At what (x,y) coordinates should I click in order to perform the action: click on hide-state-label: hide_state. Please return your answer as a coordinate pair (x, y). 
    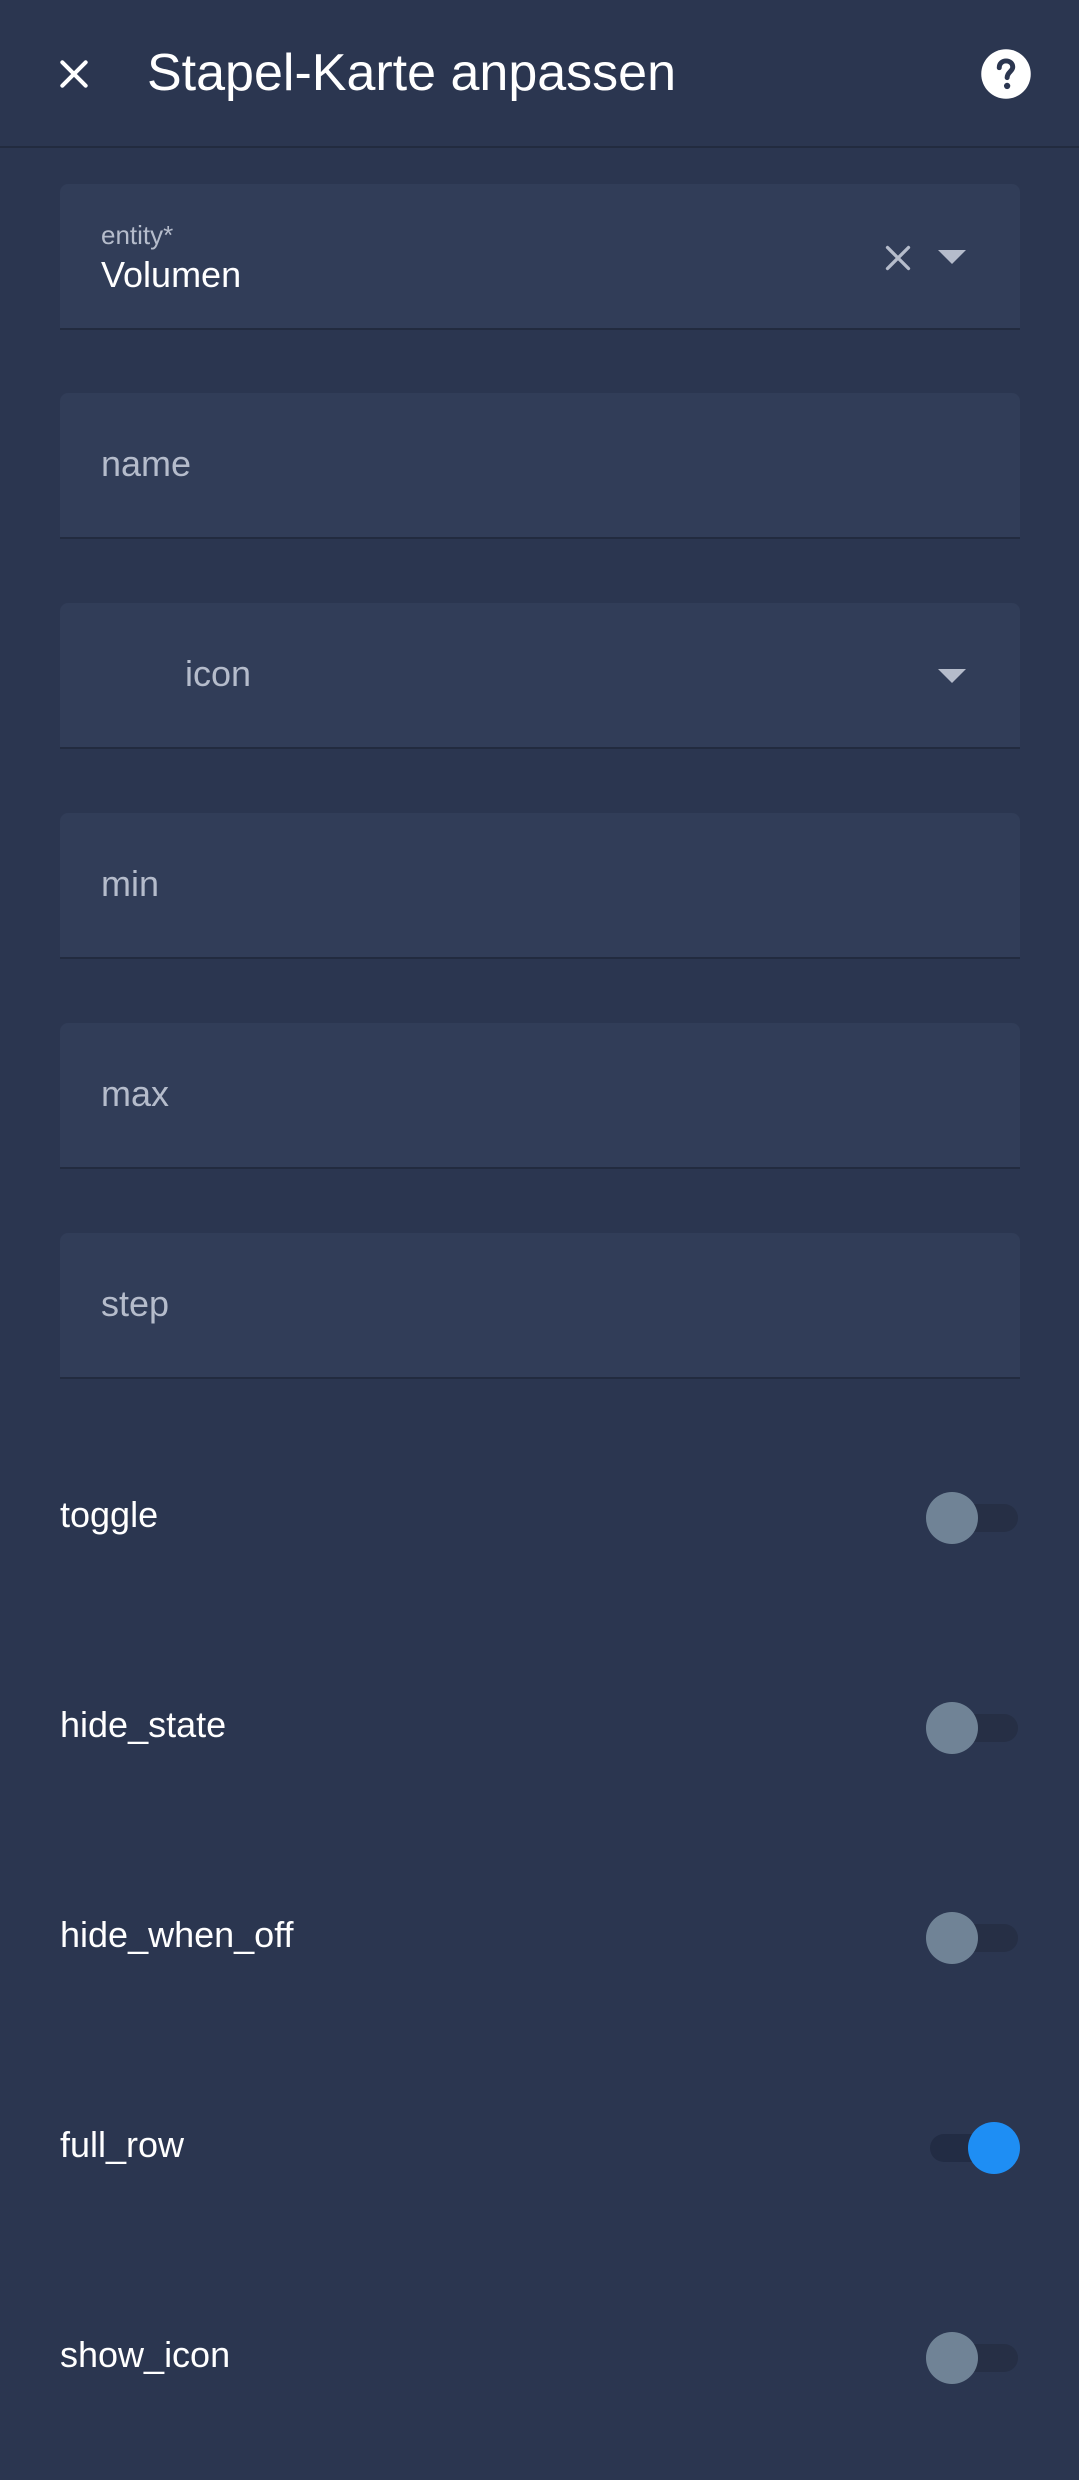
    Looking at the image, I should click on (143, 1724).